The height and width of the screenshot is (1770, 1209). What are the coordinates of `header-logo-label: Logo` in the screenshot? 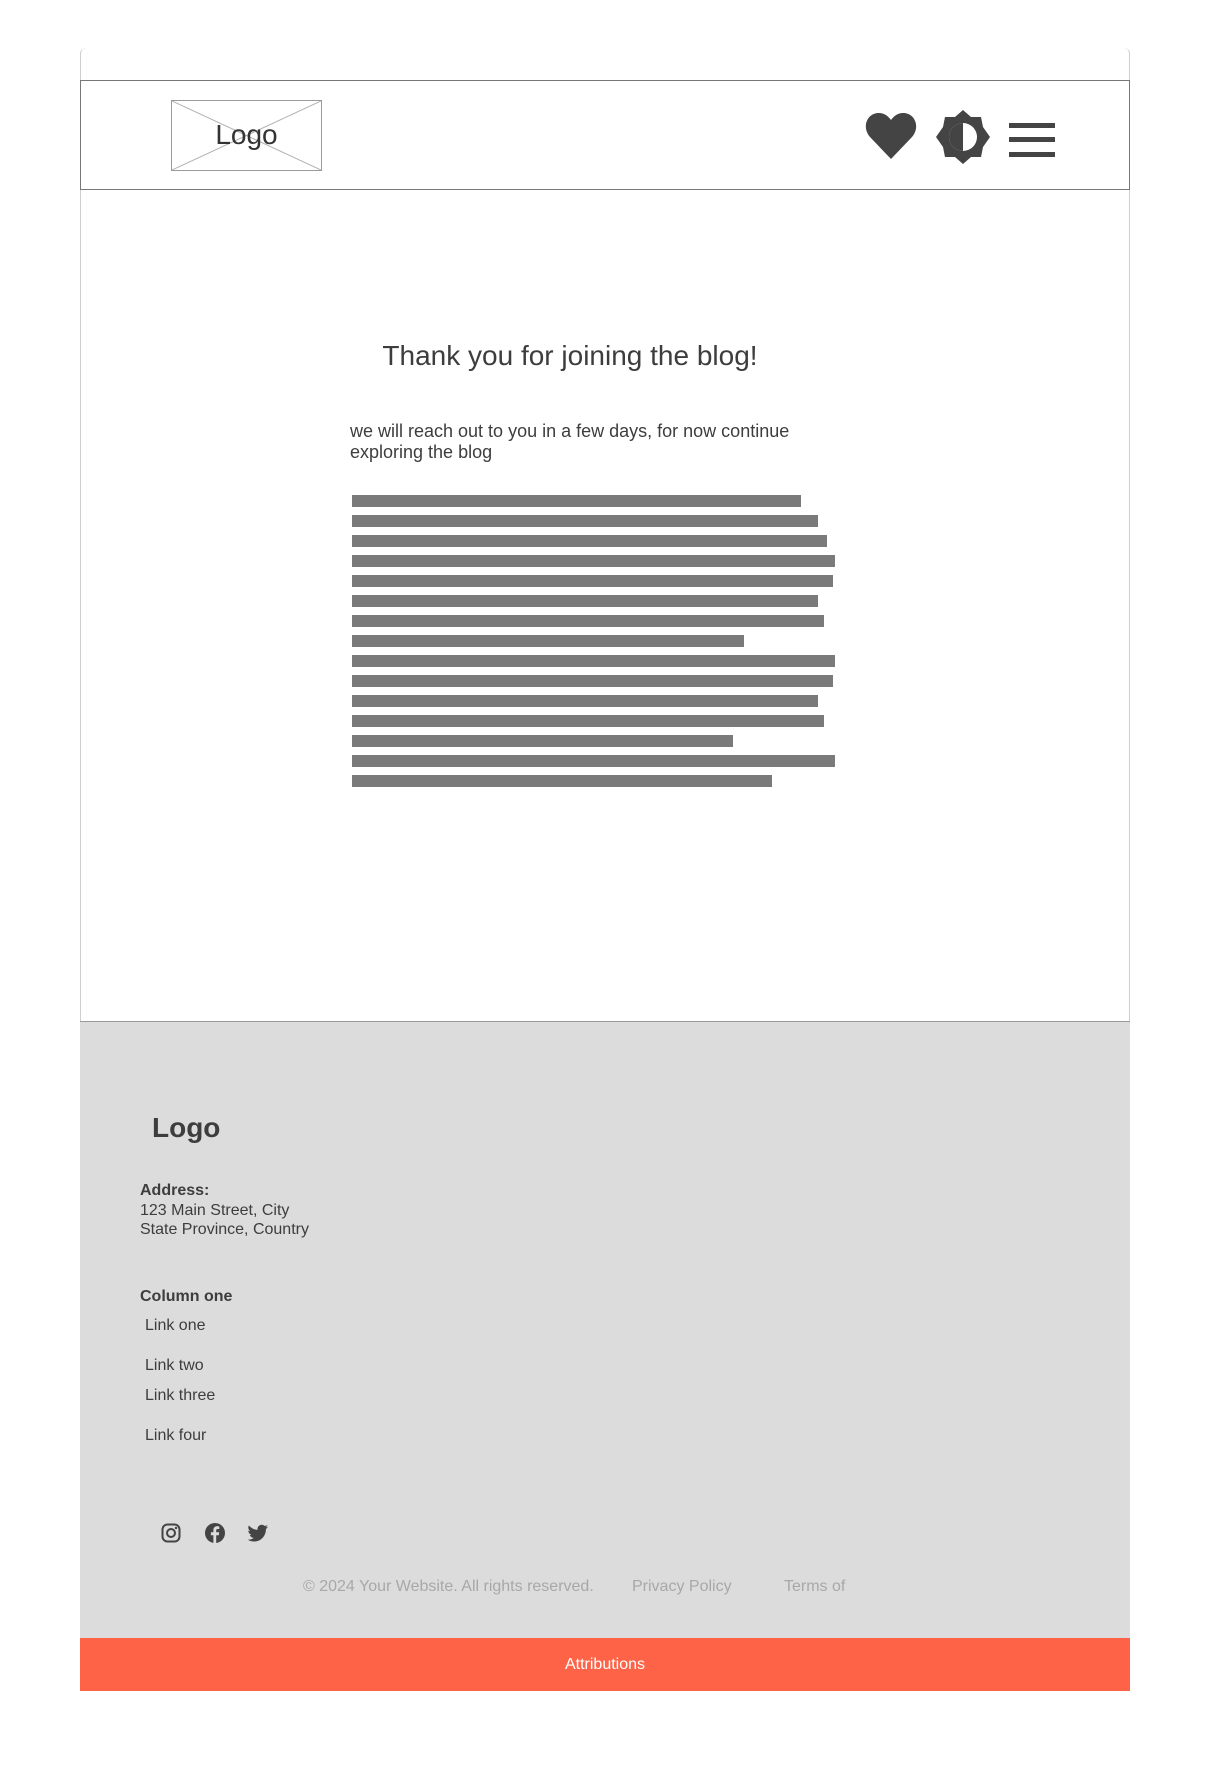 It's located at (246, 134).